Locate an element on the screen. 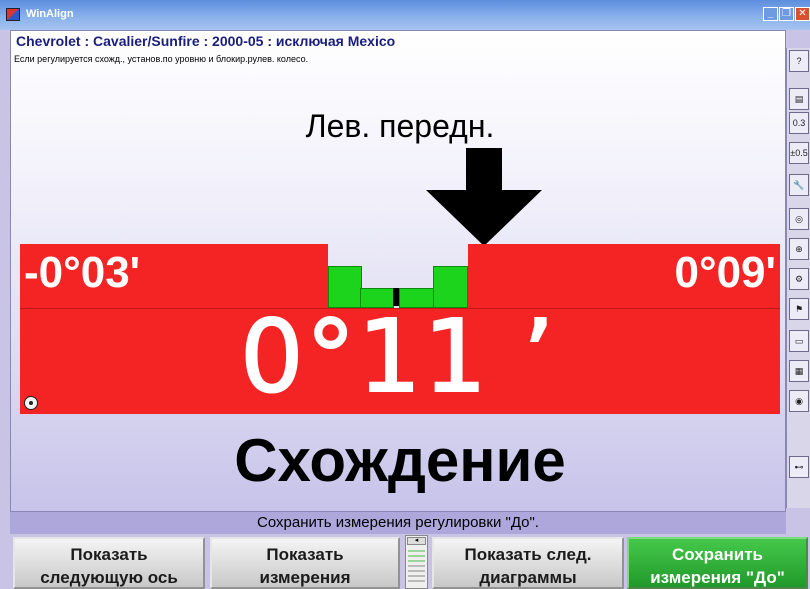 The image size is (810, 589). key-scroller: ◂ is located at coordinates (416, 562).